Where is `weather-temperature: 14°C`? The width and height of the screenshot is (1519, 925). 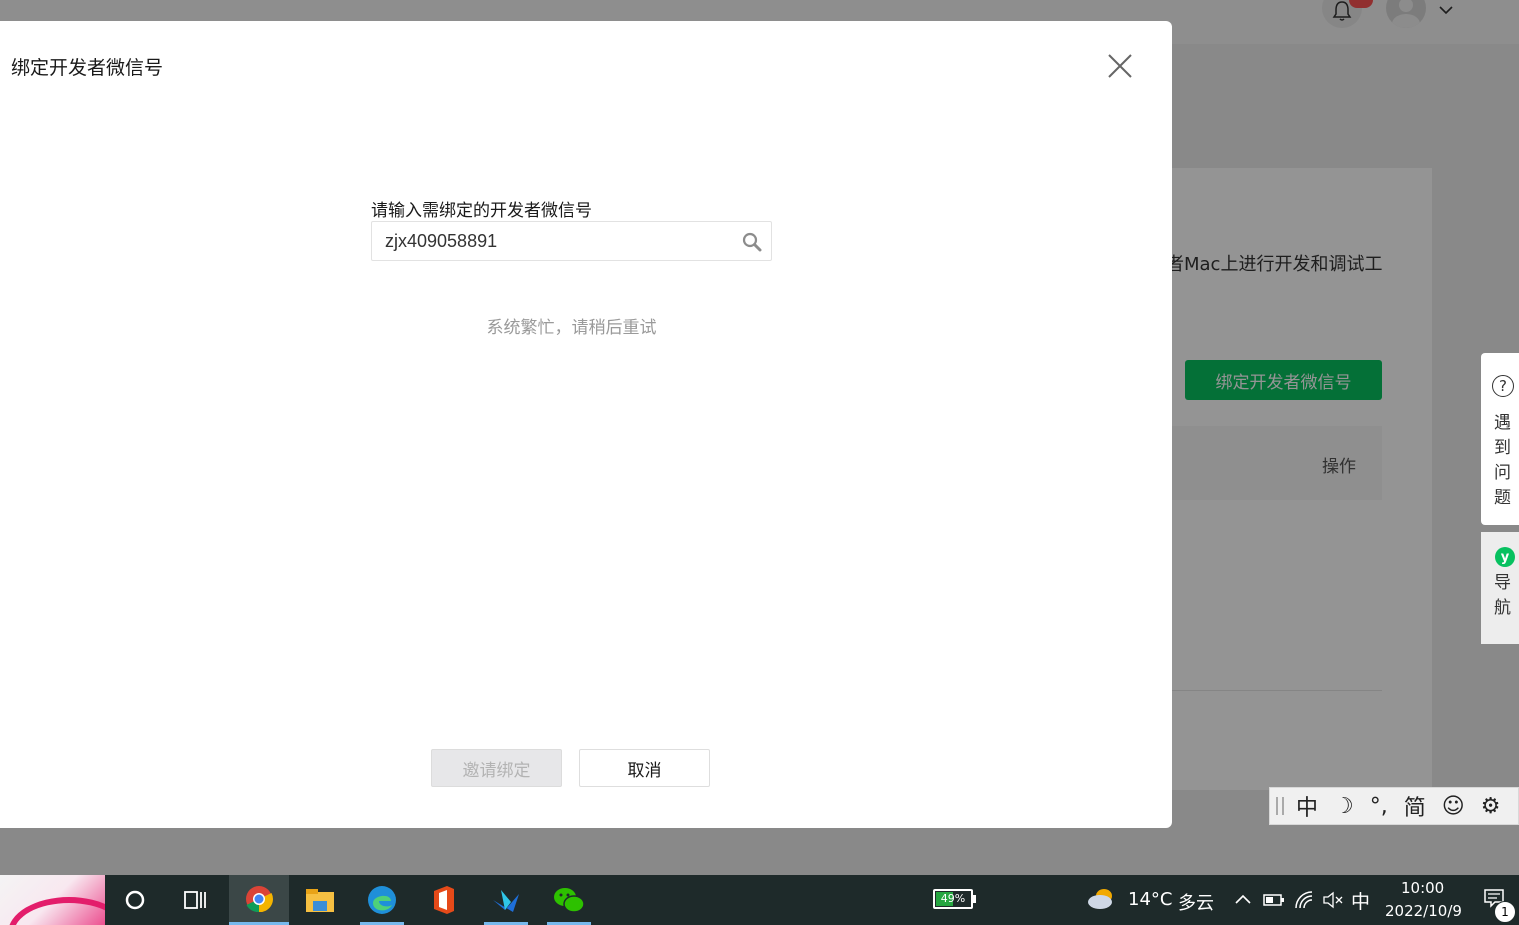
weather-temperature: 14°C is located at coordinates (1150, 899).